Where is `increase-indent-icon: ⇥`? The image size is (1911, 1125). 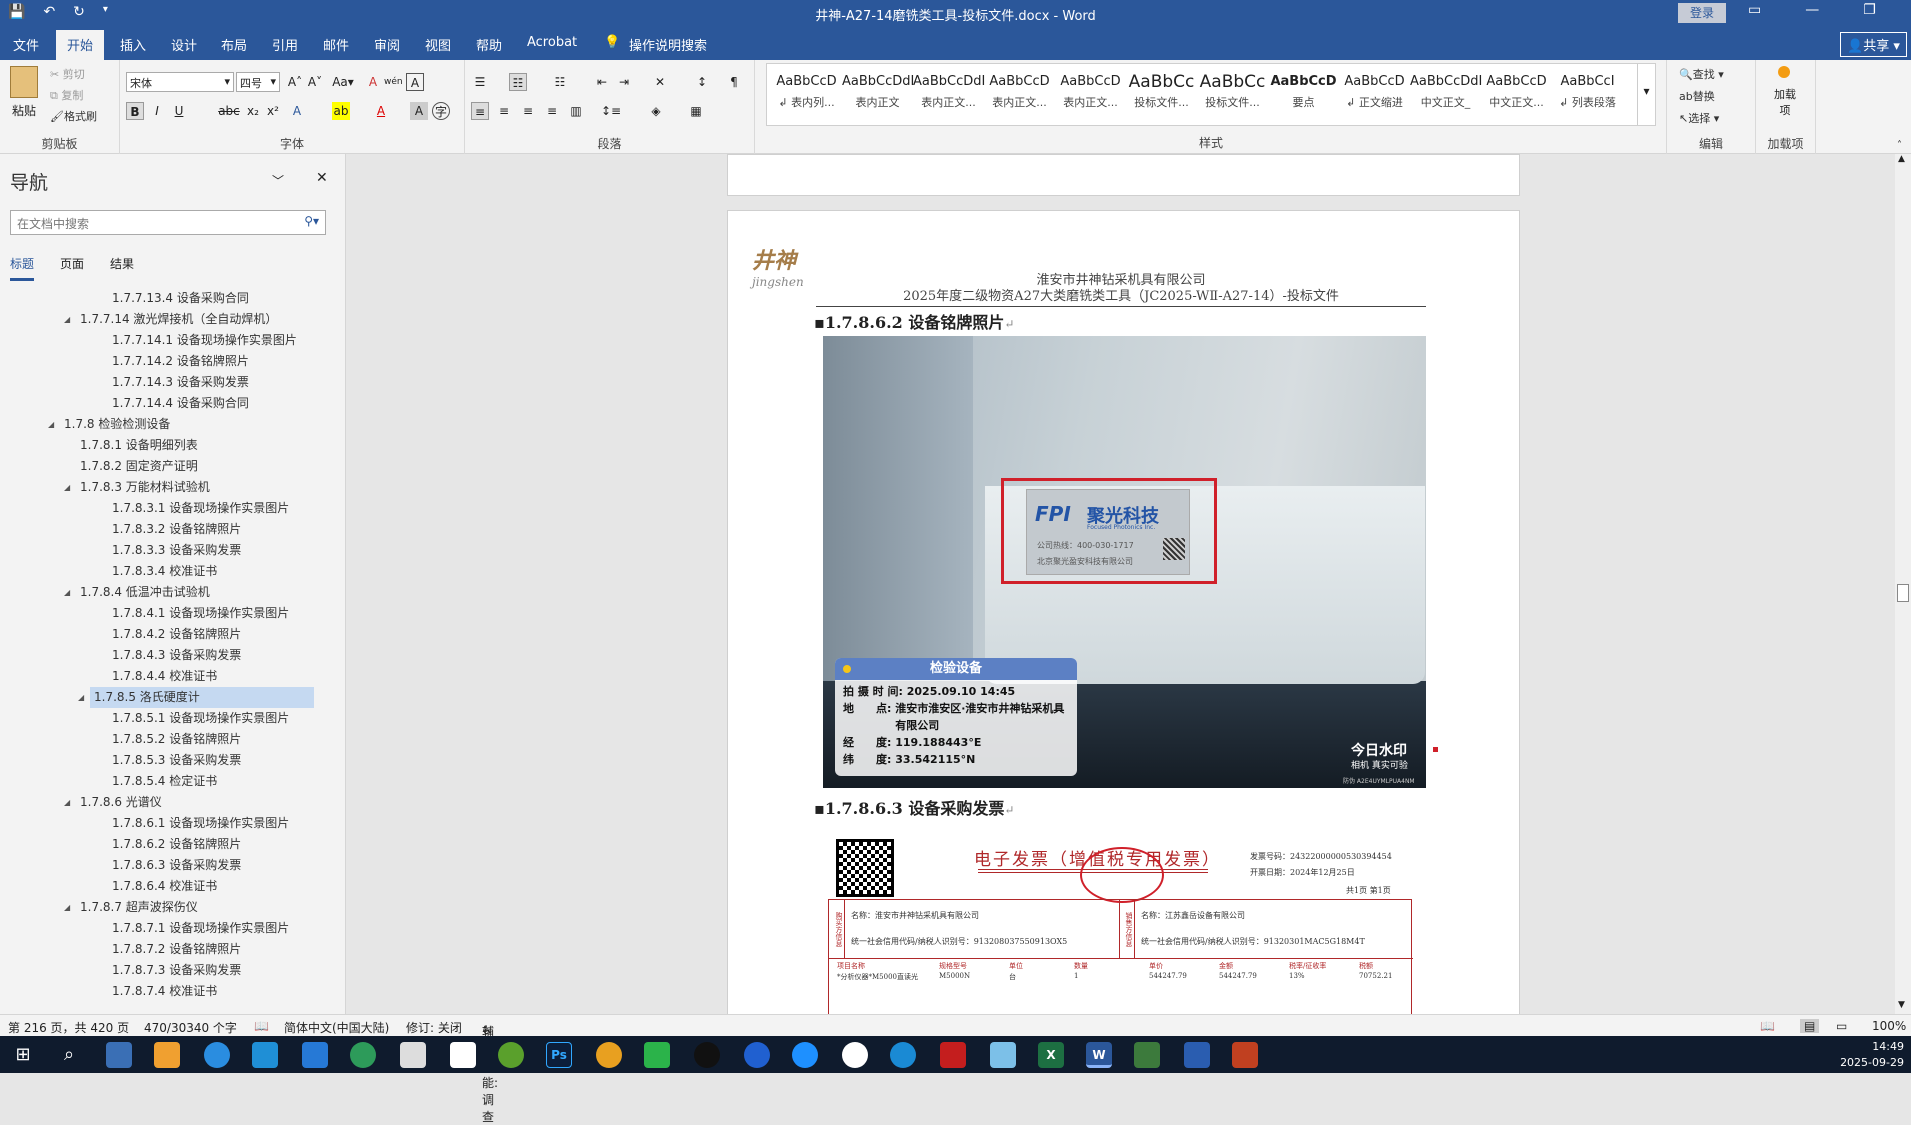 increase-indent-icon: ⇥ is located at coordinates (624, 82).